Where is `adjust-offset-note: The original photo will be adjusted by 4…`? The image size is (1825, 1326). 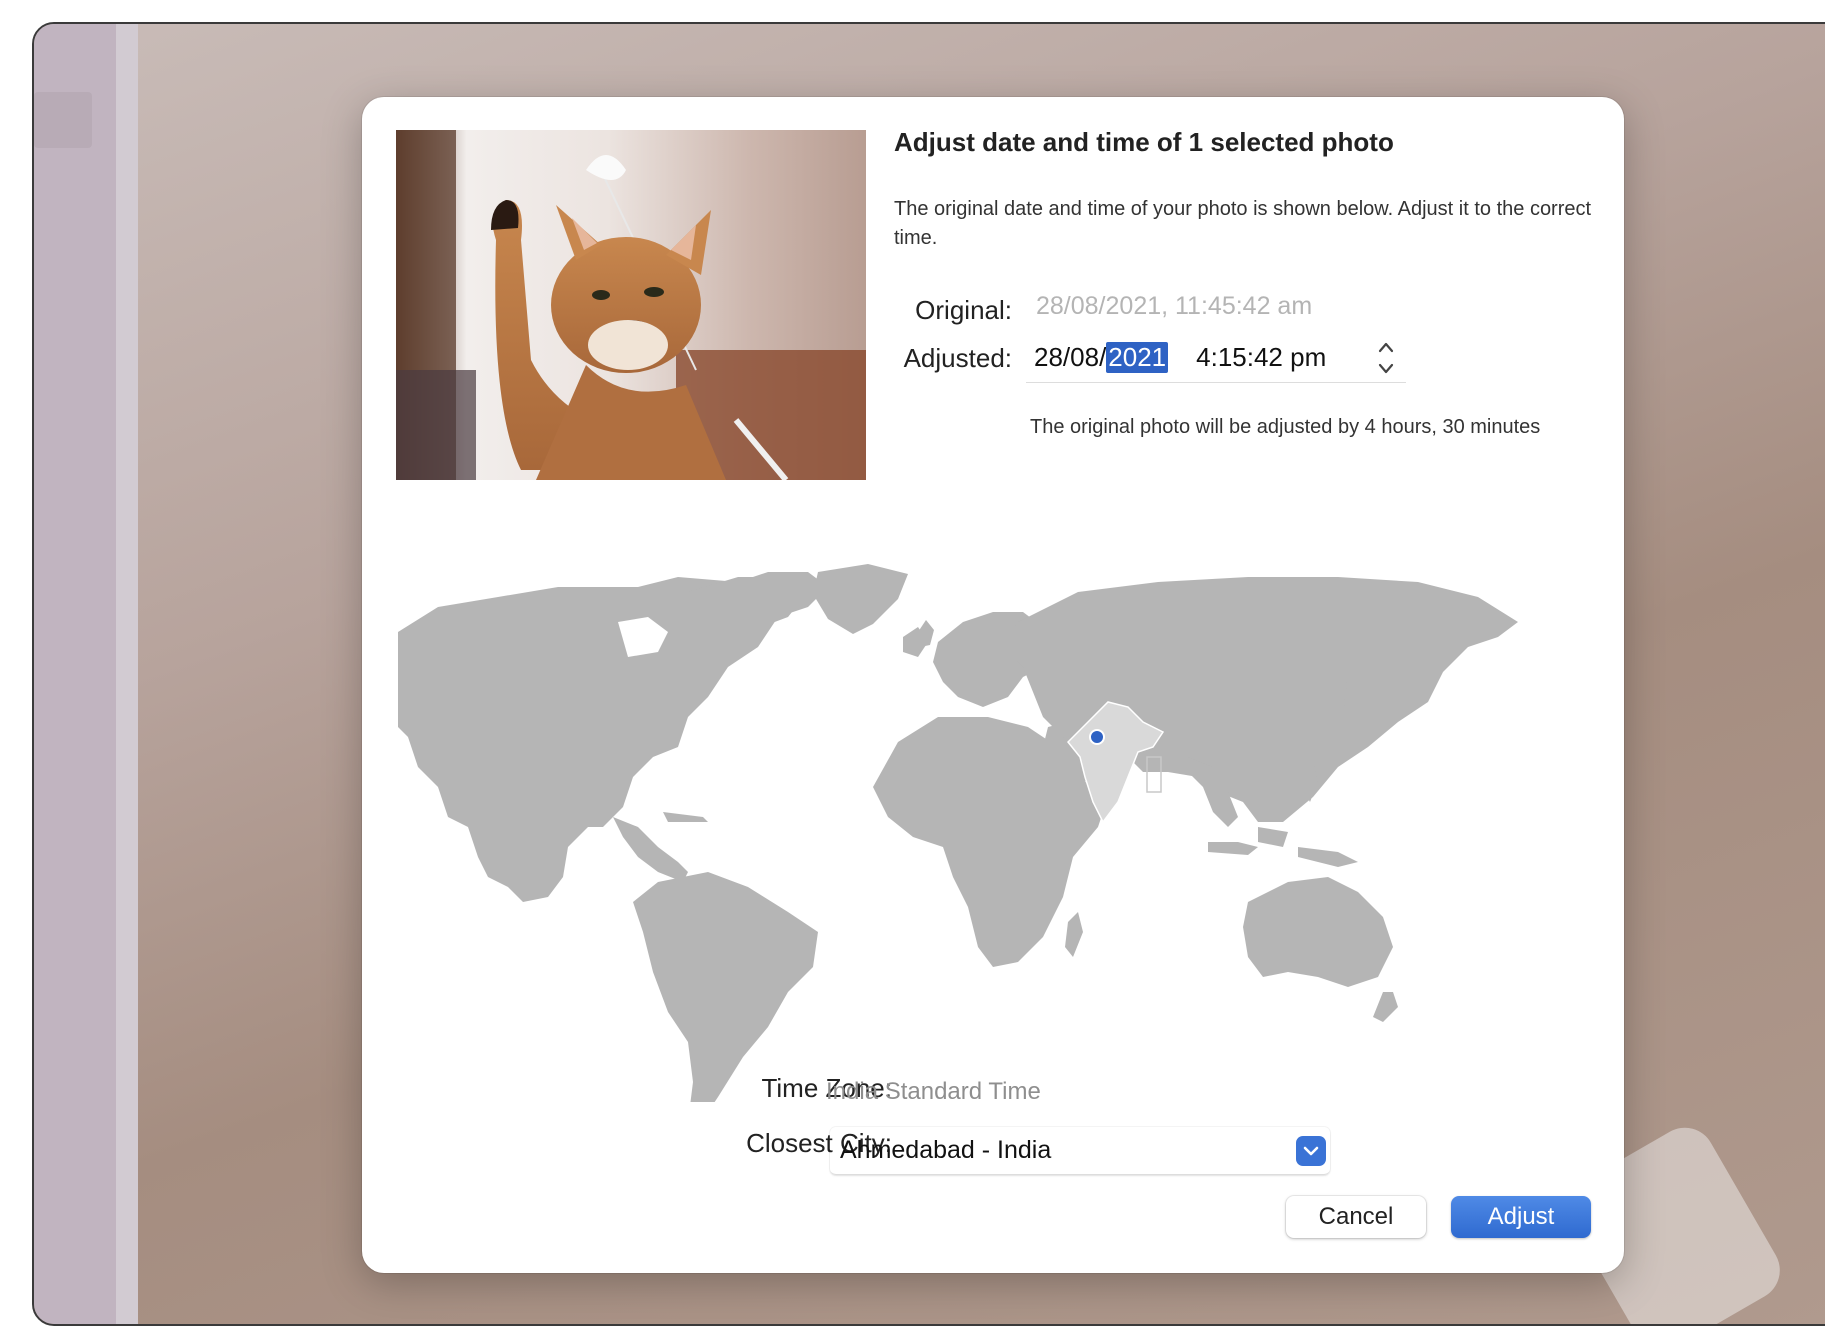 adjust-offset-note: The original photo will be adjusted by 4… is located at coordinates (1285, 427).